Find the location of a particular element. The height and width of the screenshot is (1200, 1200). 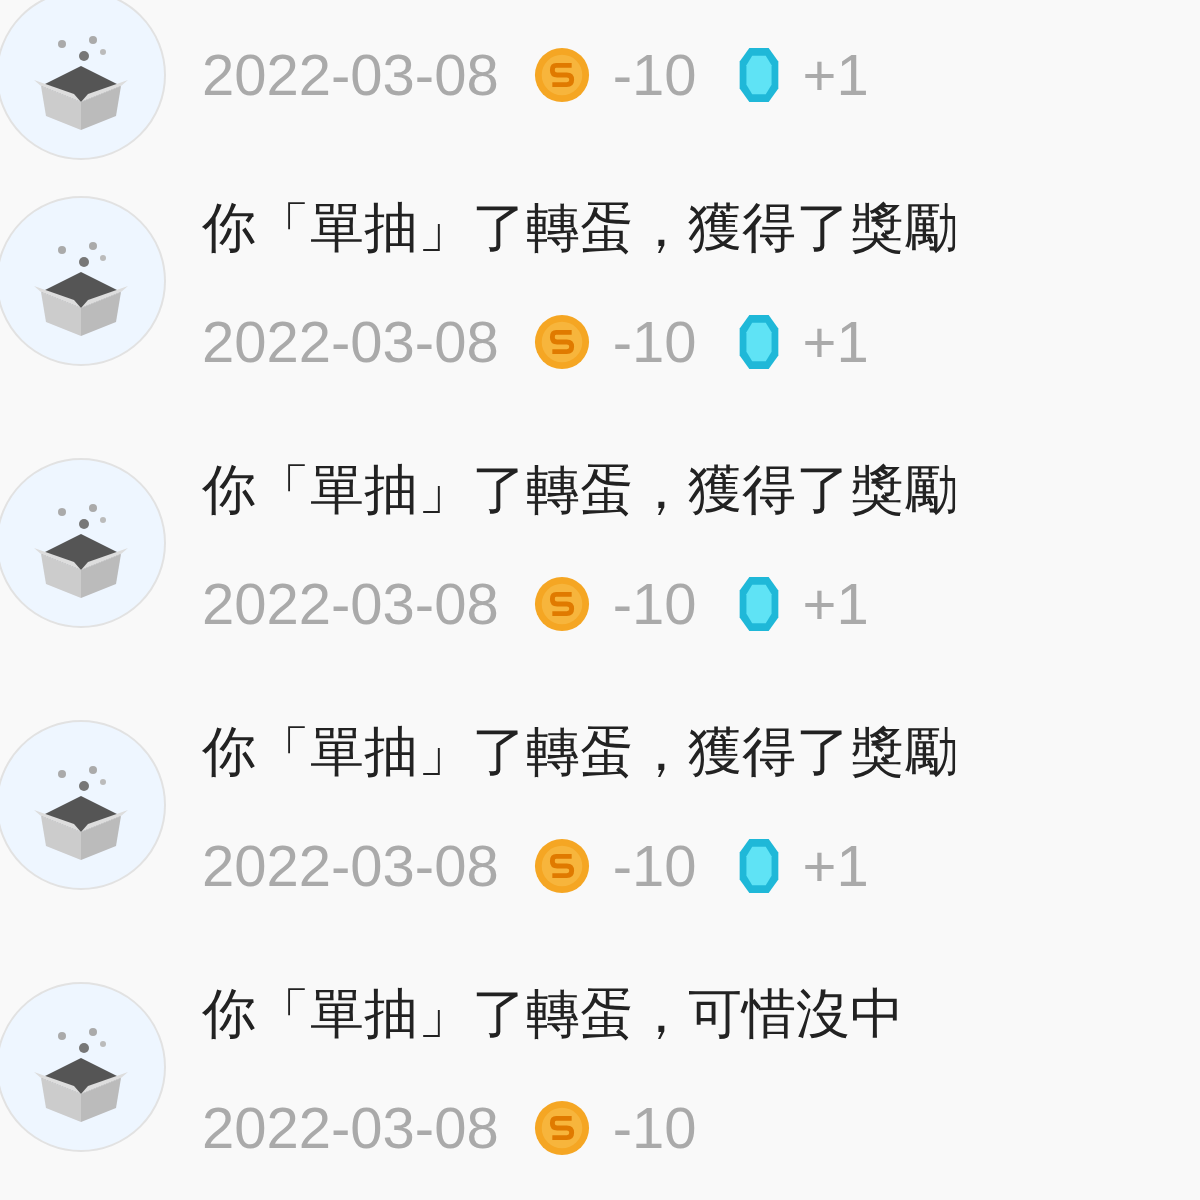

record-title: 你「單抽」了轉蛋，可惜沒中 is located at coordinates (553, 1013).